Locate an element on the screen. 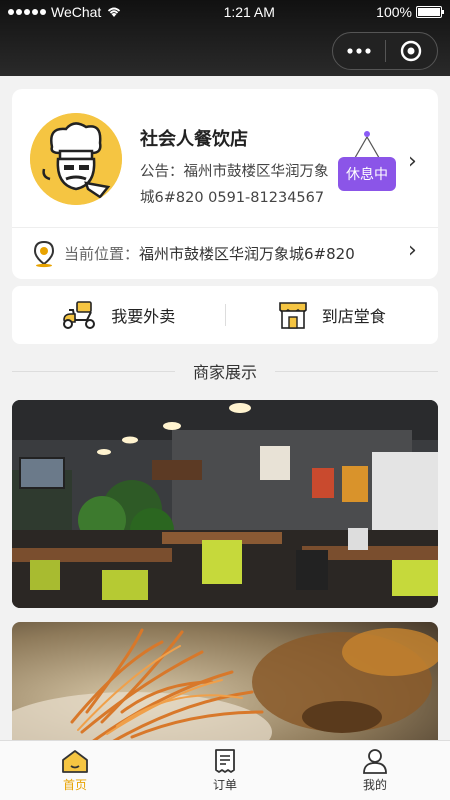 This screenshot has width=450, height=800. section-header: 商家展示 is located at coordinates (225, 371).